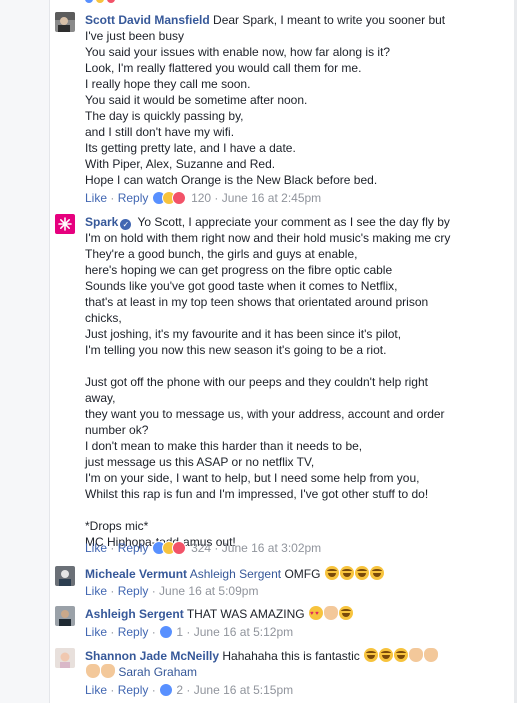 The width and height of the screenshot is (517, 703). I want to click on comment-timestamp: June 16 at 5:09pm, so click(208, 591).